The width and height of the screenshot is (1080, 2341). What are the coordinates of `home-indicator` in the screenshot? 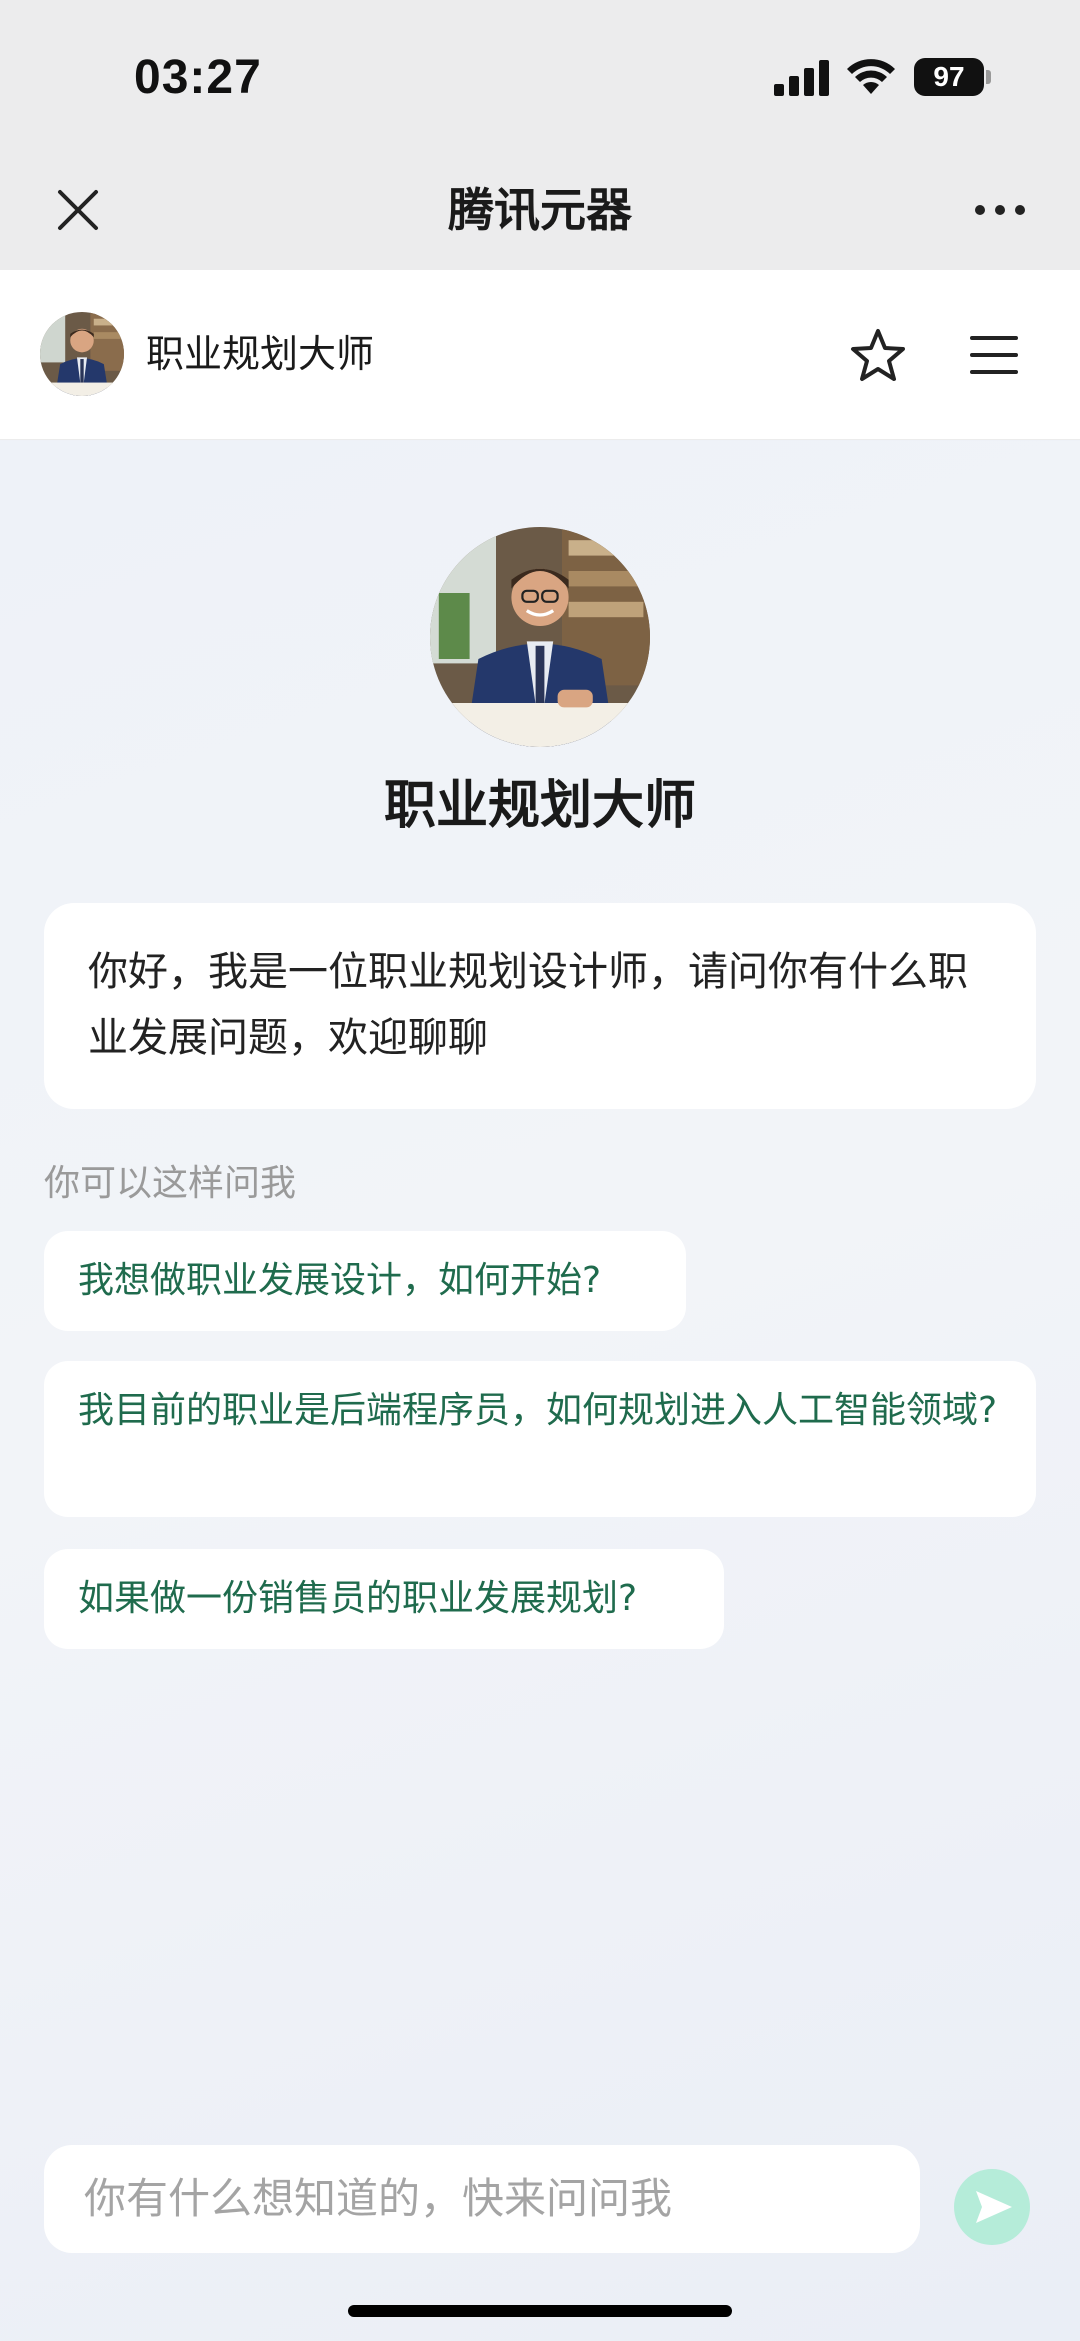 It's located at (540, 2311).